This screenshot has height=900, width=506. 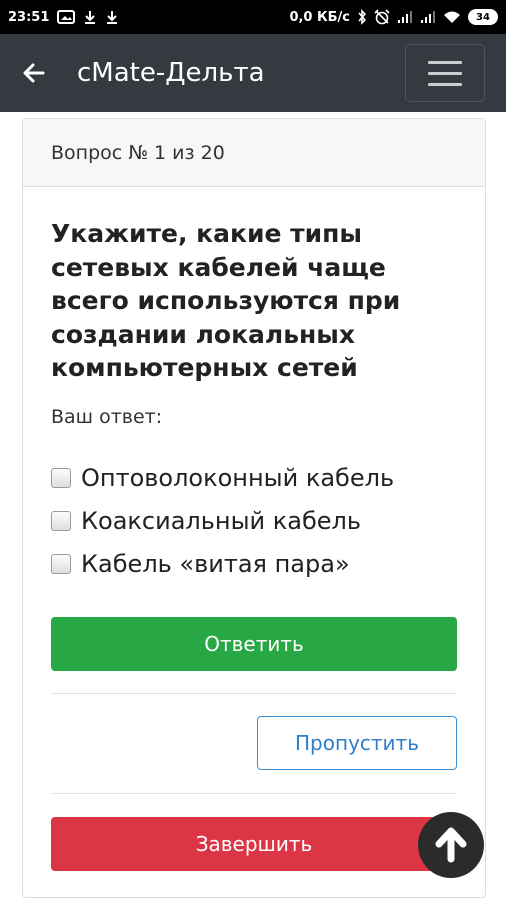 What do you see at coordinates (29, 17) in the screenshot?
I see `status-time: 23:51` at bounding box center [29, 17].